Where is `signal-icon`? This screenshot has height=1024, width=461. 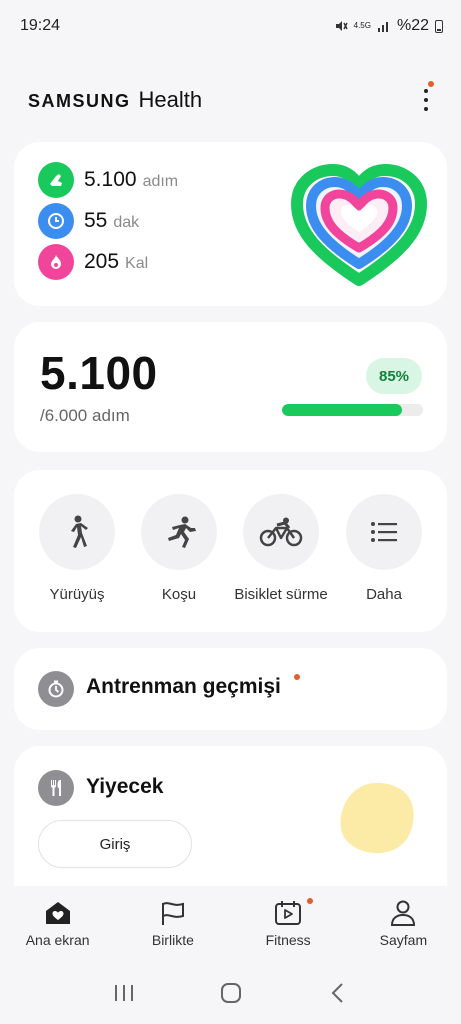 signal-icon is located at coordinates (382, 27).